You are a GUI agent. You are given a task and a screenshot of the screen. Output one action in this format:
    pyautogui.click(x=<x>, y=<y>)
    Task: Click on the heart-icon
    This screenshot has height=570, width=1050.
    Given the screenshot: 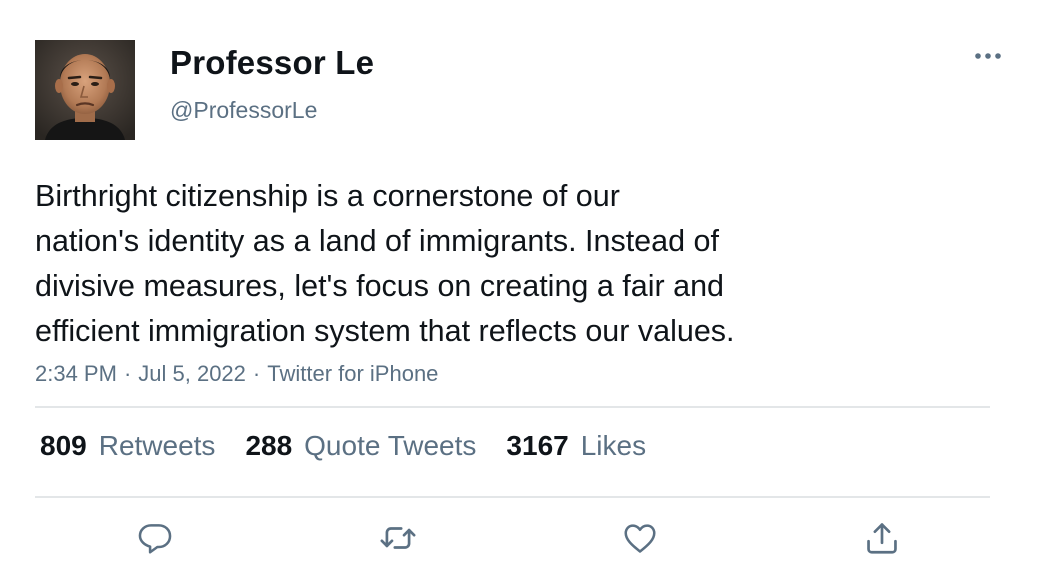 What is the action you would take?
    pyautogui.click(x=640, y=538)
    